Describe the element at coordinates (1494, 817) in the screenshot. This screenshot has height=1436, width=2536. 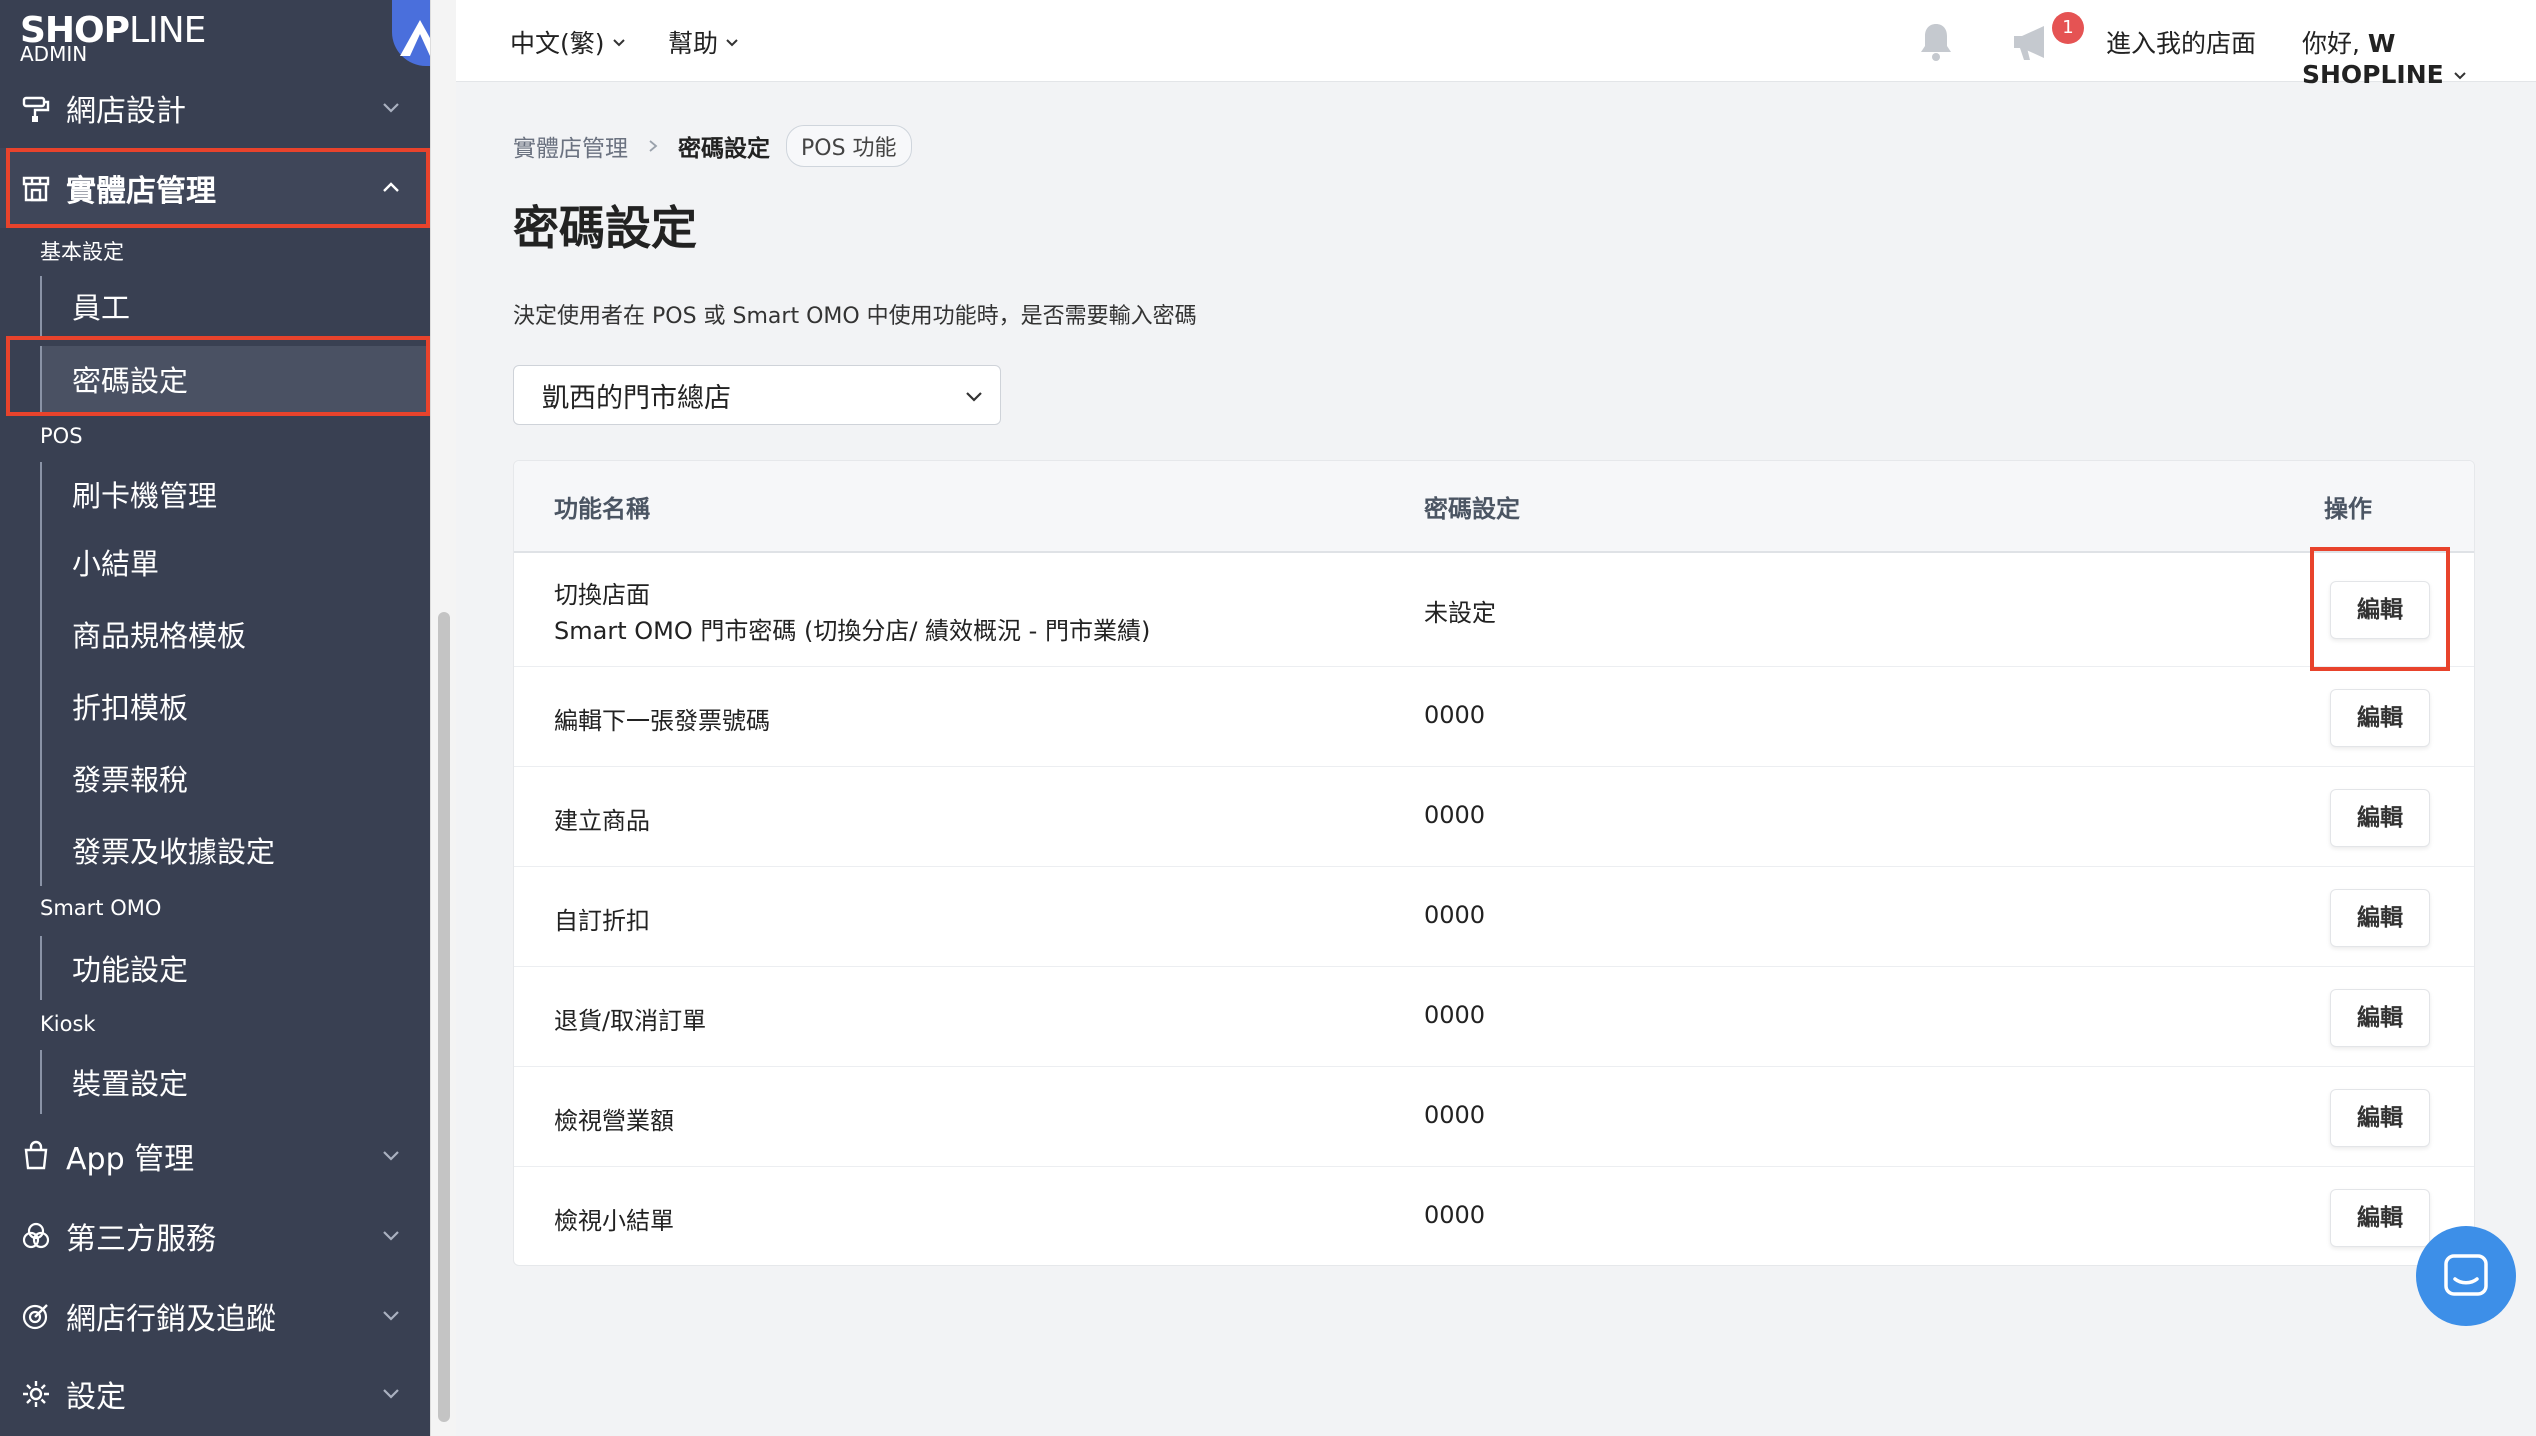
I see `table-row: 建立商品 0000 編輯` at that location.